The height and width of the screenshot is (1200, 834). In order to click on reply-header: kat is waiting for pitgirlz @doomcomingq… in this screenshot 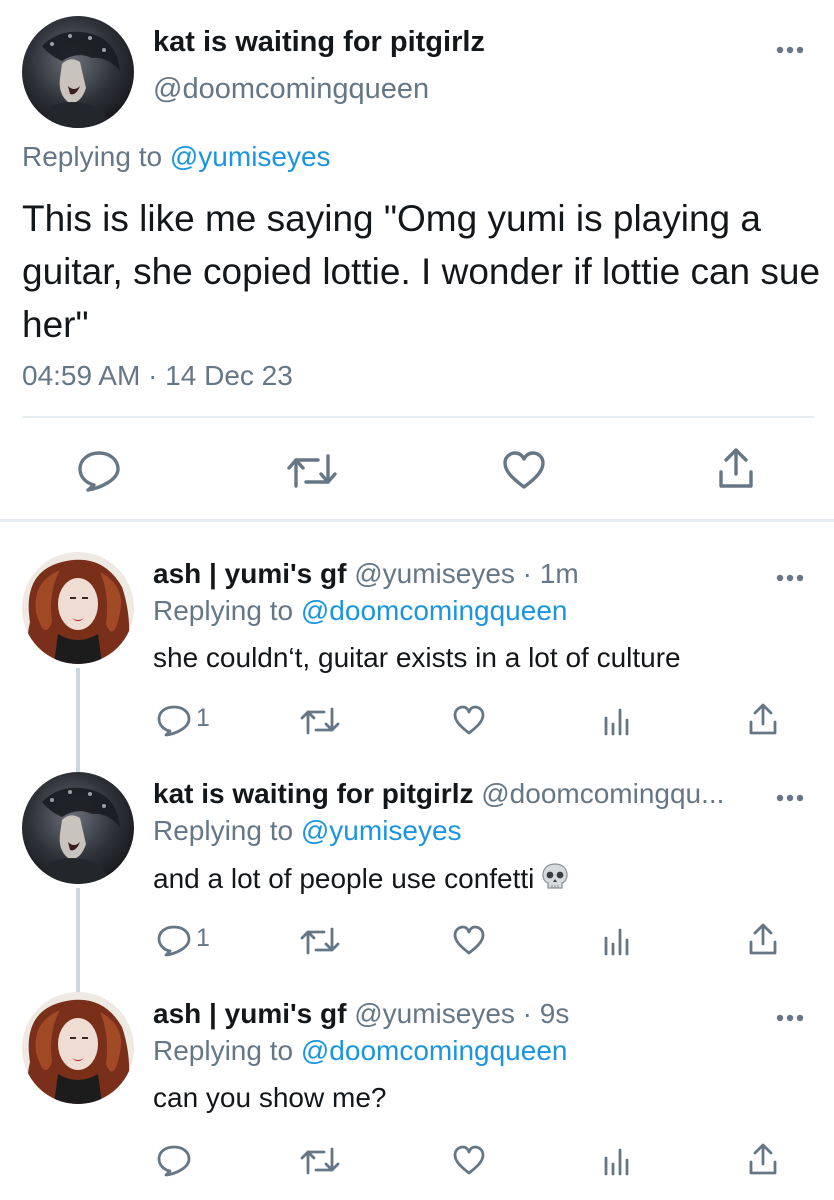, I will do `click(463, 794)`.